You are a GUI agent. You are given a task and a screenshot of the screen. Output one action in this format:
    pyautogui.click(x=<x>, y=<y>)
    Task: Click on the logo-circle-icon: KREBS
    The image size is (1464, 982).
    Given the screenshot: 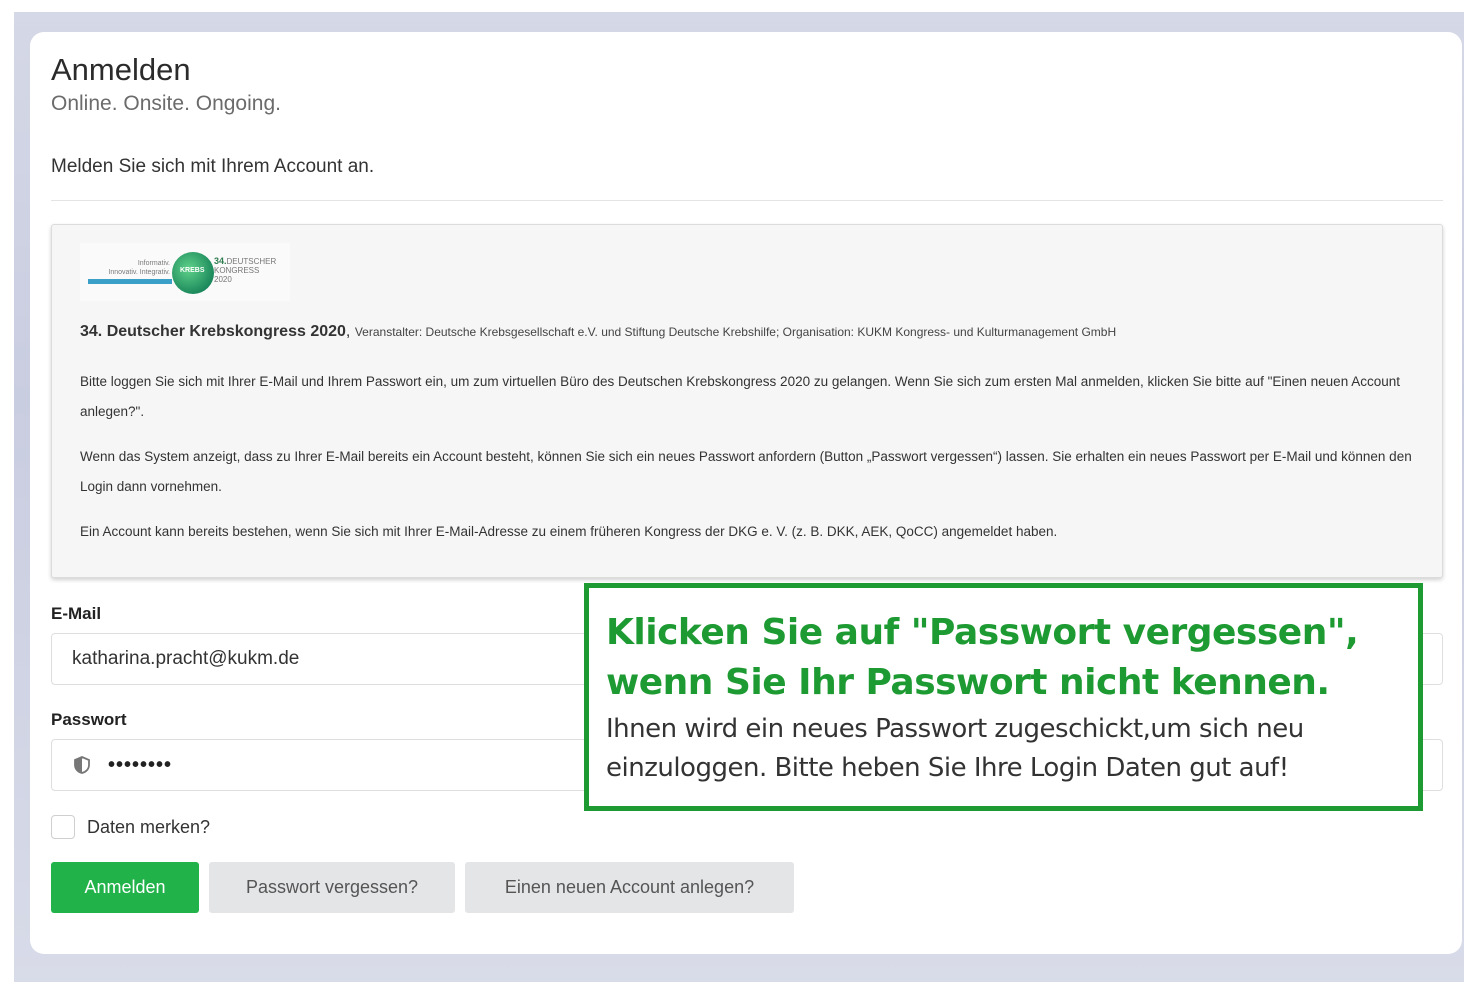 What is the action you would take?
    pyautogui.click(x=193, y=273)
    